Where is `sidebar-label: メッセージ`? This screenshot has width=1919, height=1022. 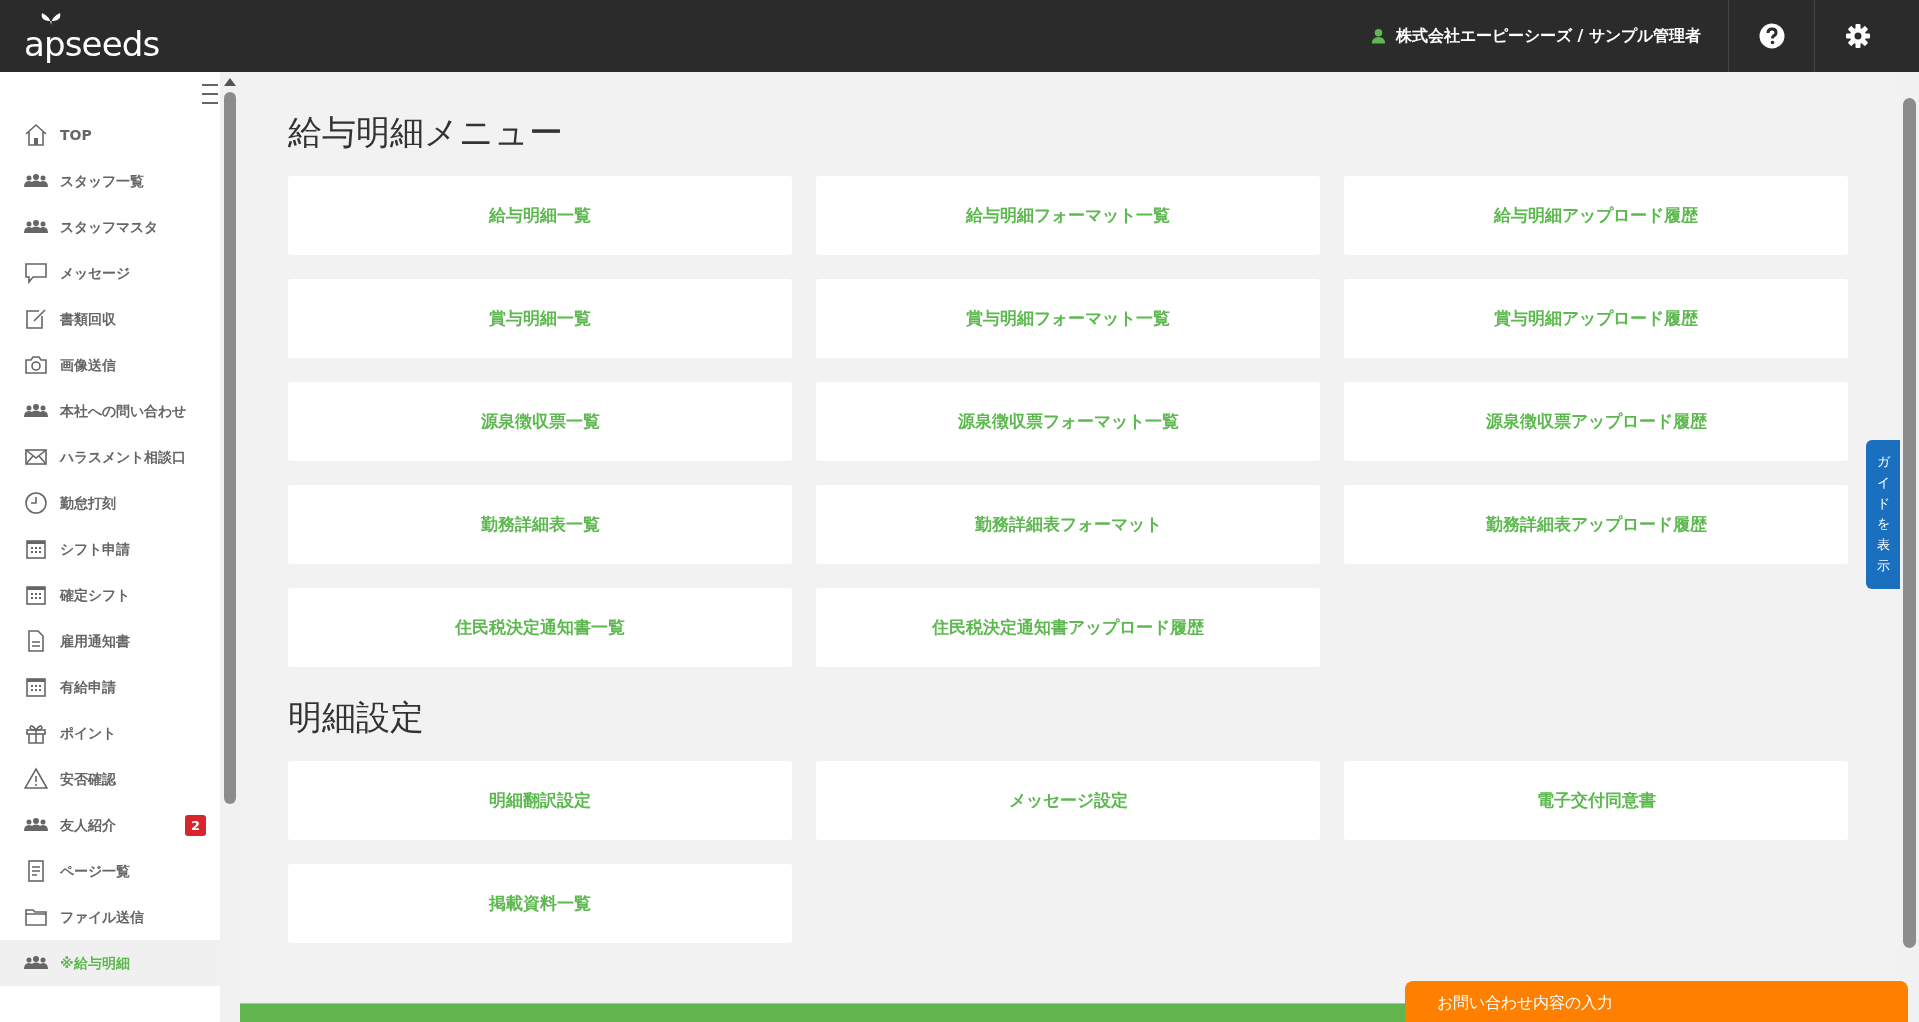 sidebar-label: メッセージ is located at coordinates (95, 273).